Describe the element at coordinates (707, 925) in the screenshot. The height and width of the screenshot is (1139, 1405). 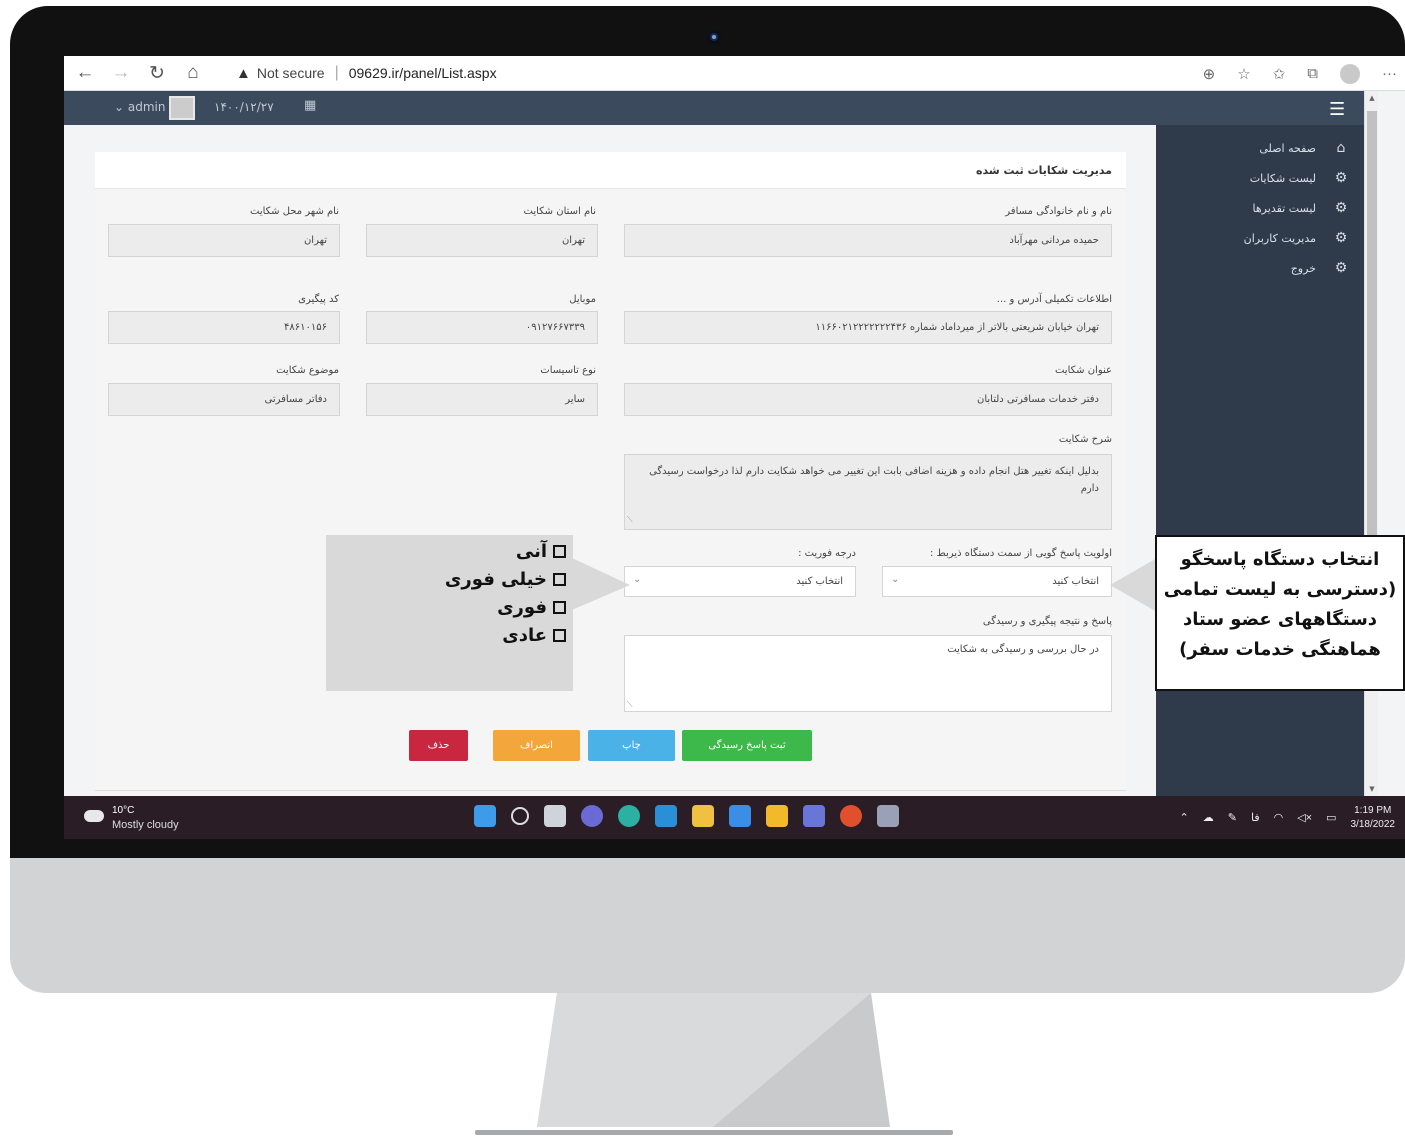
I see `monitor-chin` at that location.